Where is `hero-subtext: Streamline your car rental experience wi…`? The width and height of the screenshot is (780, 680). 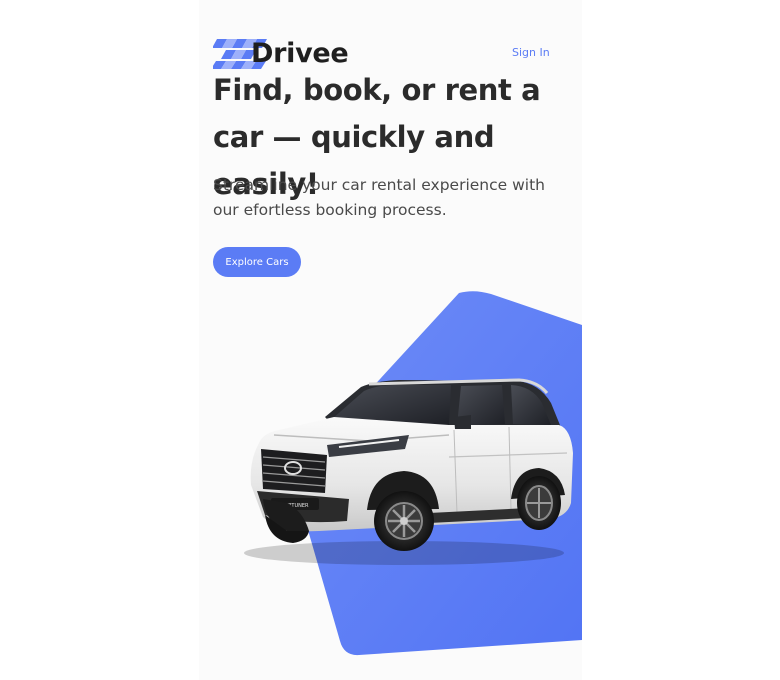 hero-subtext: Streamline your car rental experience wi… is located at coordinates (379, 197).